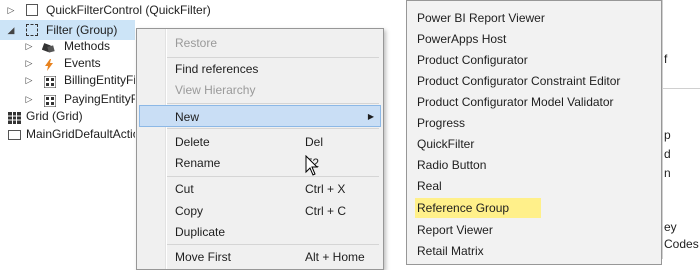 The width and height of the screenshot is (700, 270). I want to click on property-fragment: Codes, so click(681, 244).